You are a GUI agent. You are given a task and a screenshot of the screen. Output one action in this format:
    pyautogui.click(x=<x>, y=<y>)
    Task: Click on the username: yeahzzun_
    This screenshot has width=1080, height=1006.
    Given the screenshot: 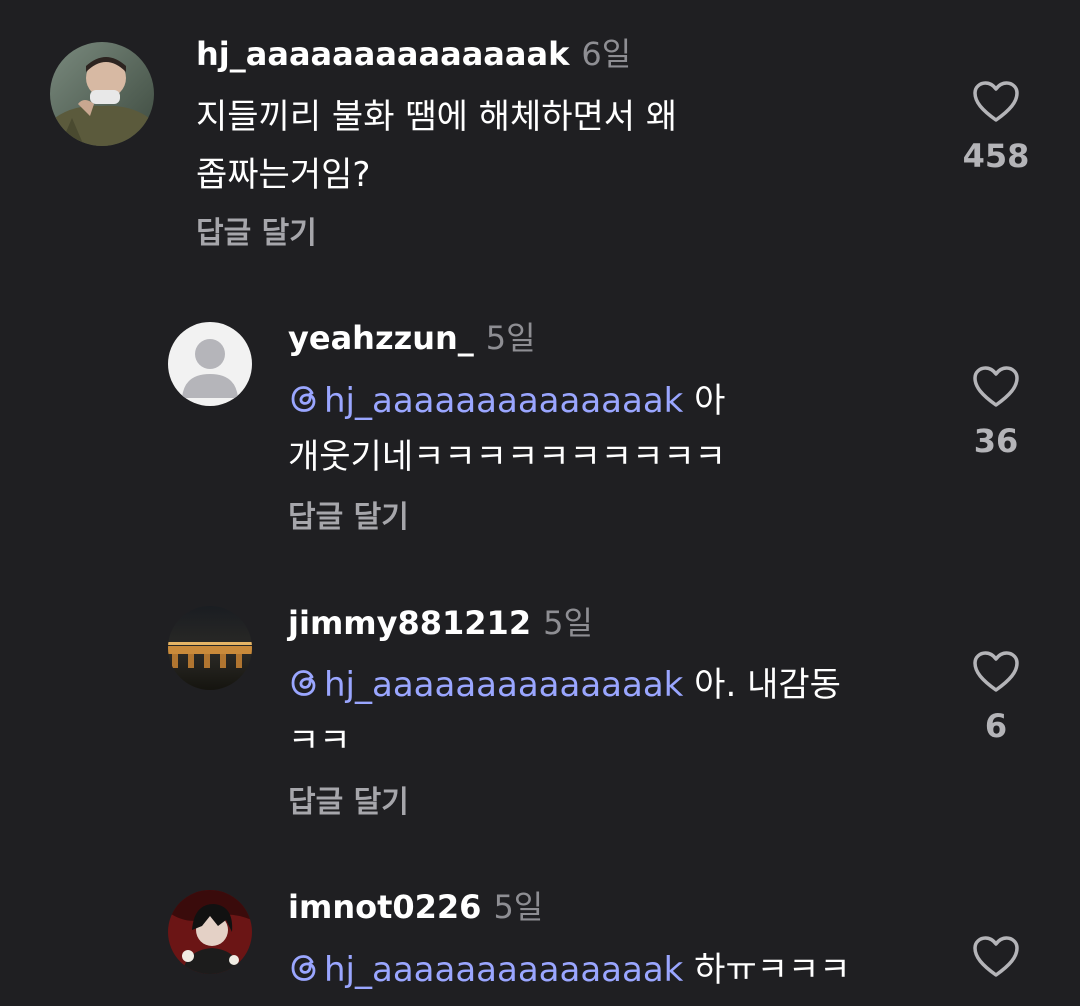 What is the action you would take?
    pyautogui.click(x=381, y=338)
    